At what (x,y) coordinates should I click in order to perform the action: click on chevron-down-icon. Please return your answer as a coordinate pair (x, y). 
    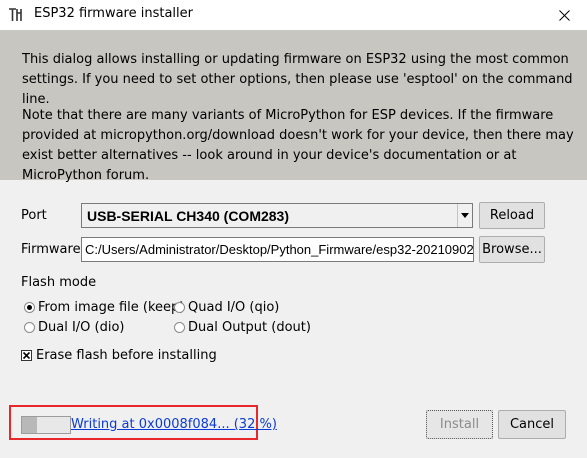
    Looking at the image, I should click on (465, 215).